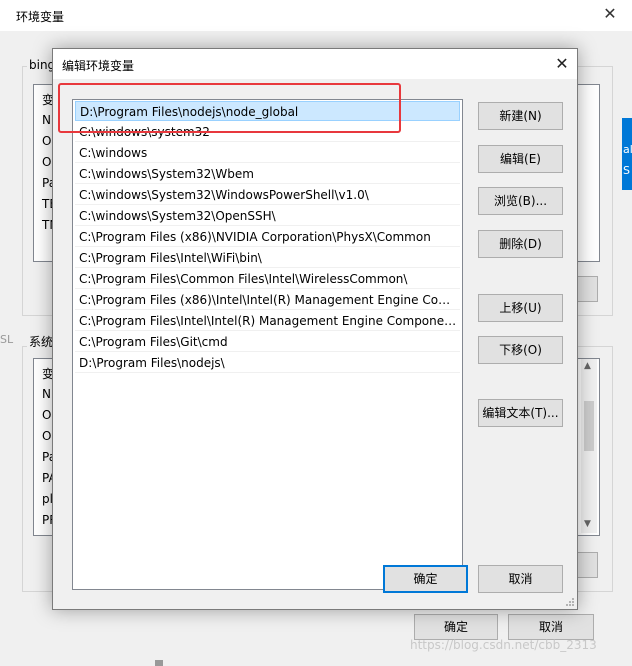  Describe the element at coordinates (41, 341) in the screenshot. I see `system-vars-group-label: 系统` at that location.